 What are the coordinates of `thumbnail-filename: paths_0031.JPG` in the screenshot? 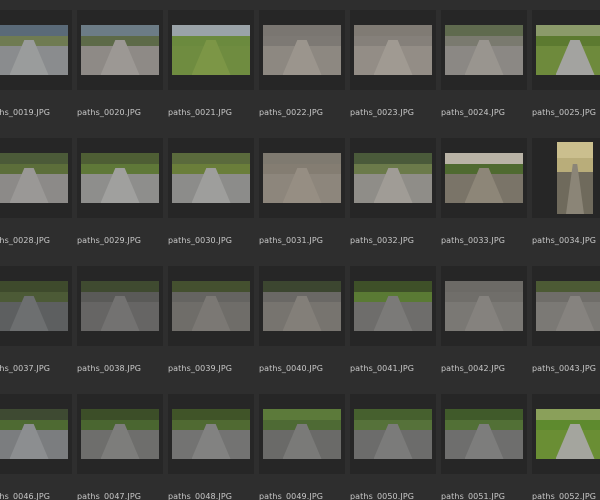 It's located at (291, 240).